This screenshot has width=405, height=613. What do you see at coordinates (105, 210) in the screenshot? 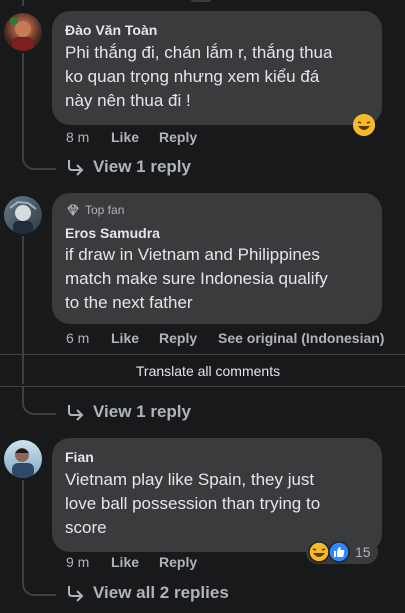
I see `top-fan-label: Top fan` at bounding box center [105, 210].